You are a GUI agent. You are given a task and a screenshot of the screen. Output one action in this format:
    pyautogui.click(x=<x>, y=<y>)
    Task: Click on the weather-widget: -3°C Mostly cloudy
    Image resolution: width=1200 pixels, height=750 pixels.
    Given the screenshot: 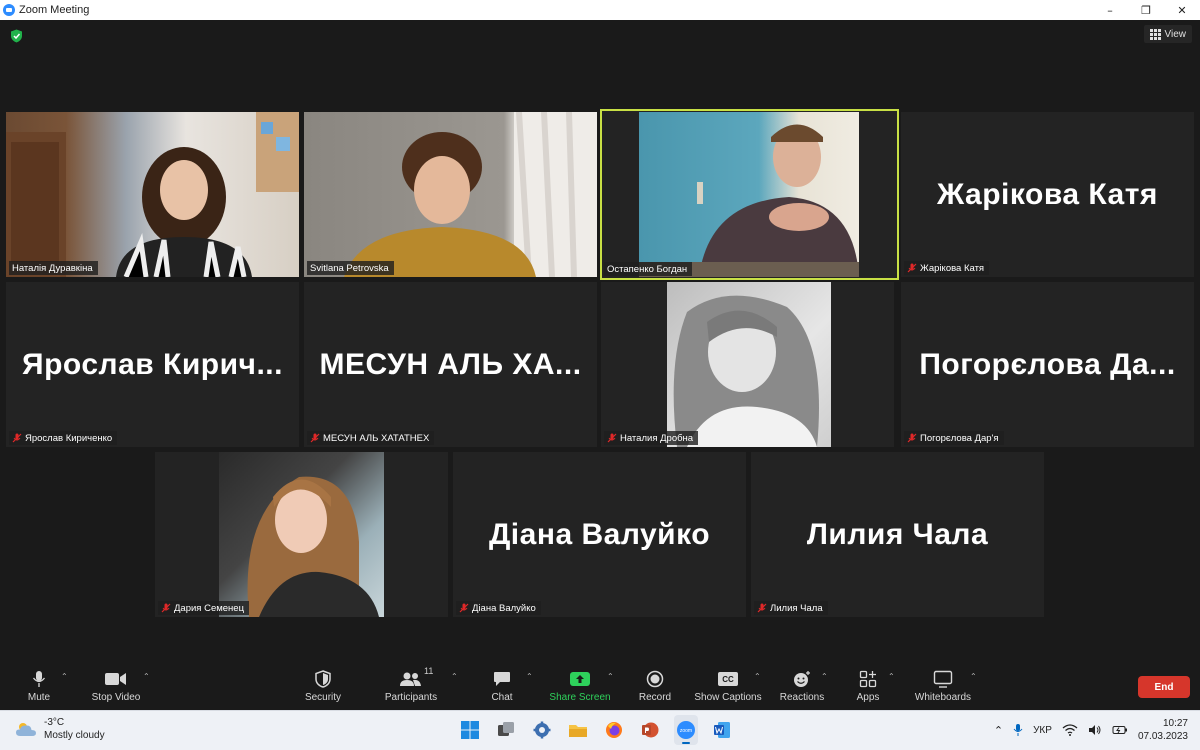 What is the action you would take?
    pyautogui.click(x=59, y=729)
    